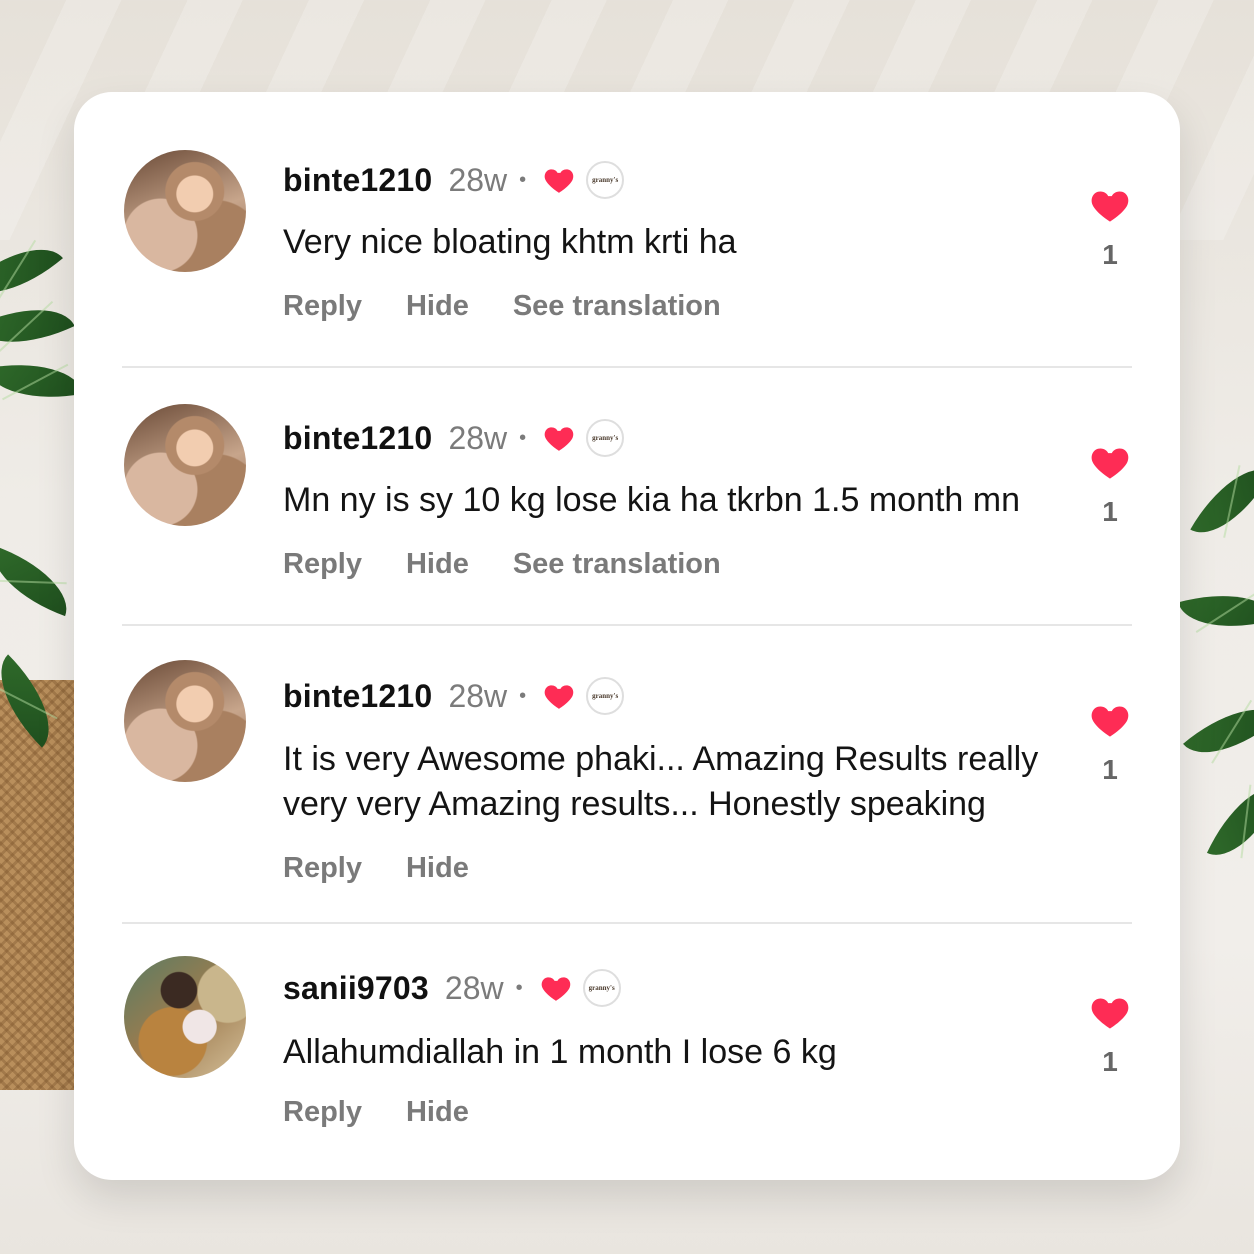 This screenshot has height=1254, width=1254. What do you see at coordinates (510, 242) in the screenshot?
I see `comment-text: Very nice bloating khtm krti ha` at bounding box center [510, 242].